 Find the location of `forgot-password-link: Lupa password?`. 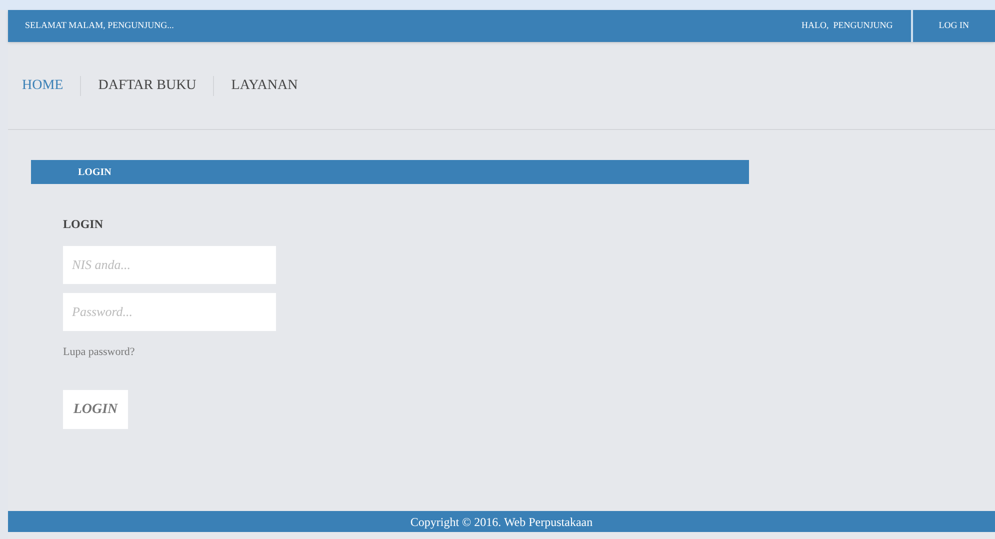

forgot-password-link: Lupa password? is located at coordinates (99, 352).